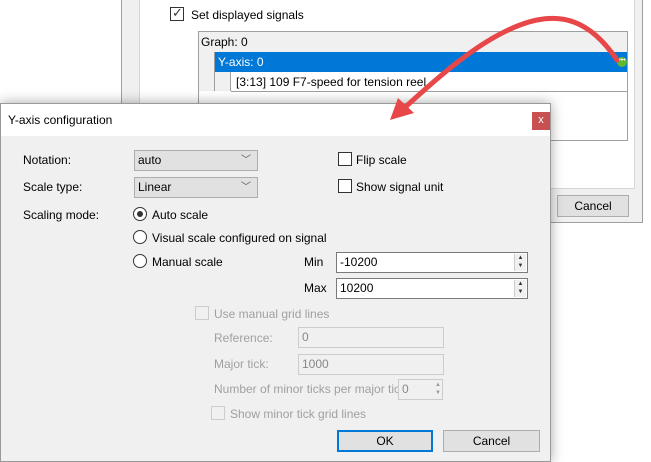  What do you see at coordinates (508, 65) in the screenshot?
I see `arrow-shaft` at bounding box center [508, 65].